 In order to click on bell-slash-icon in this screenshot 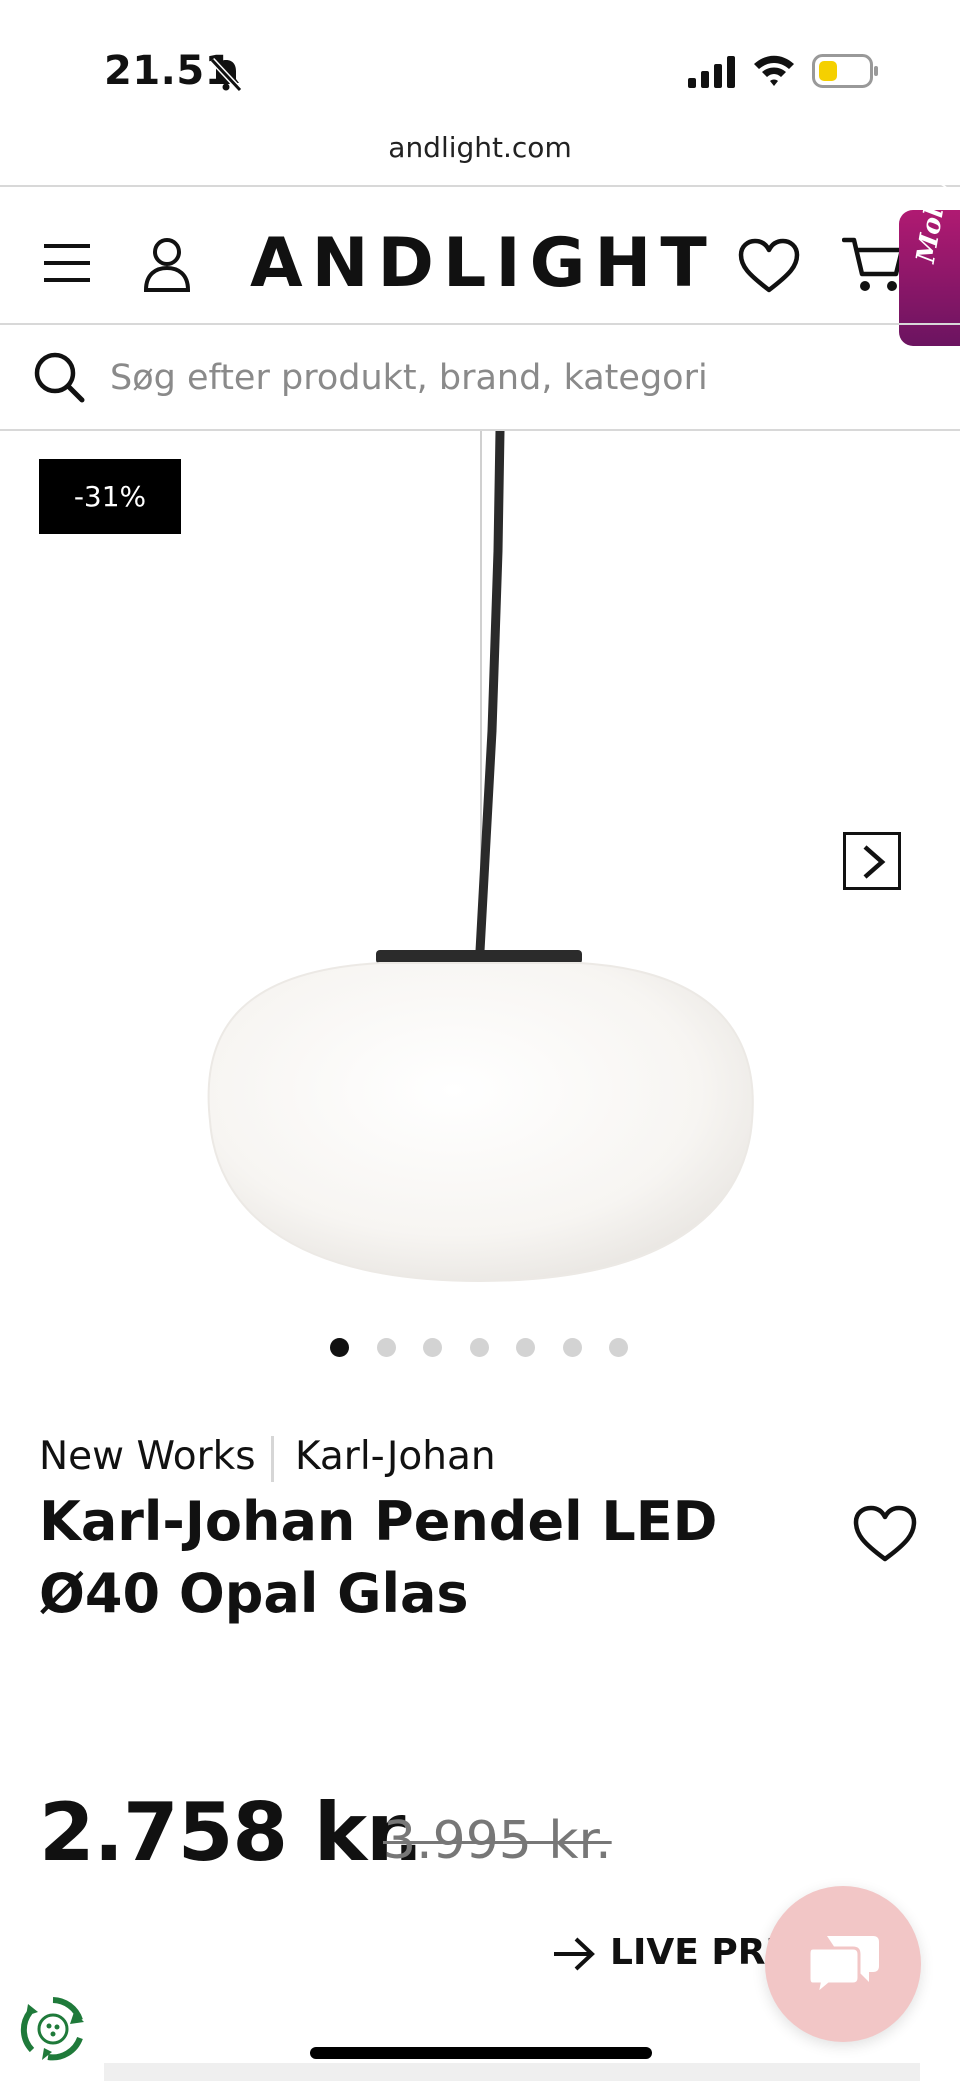, I will do `click(226, 75)`.